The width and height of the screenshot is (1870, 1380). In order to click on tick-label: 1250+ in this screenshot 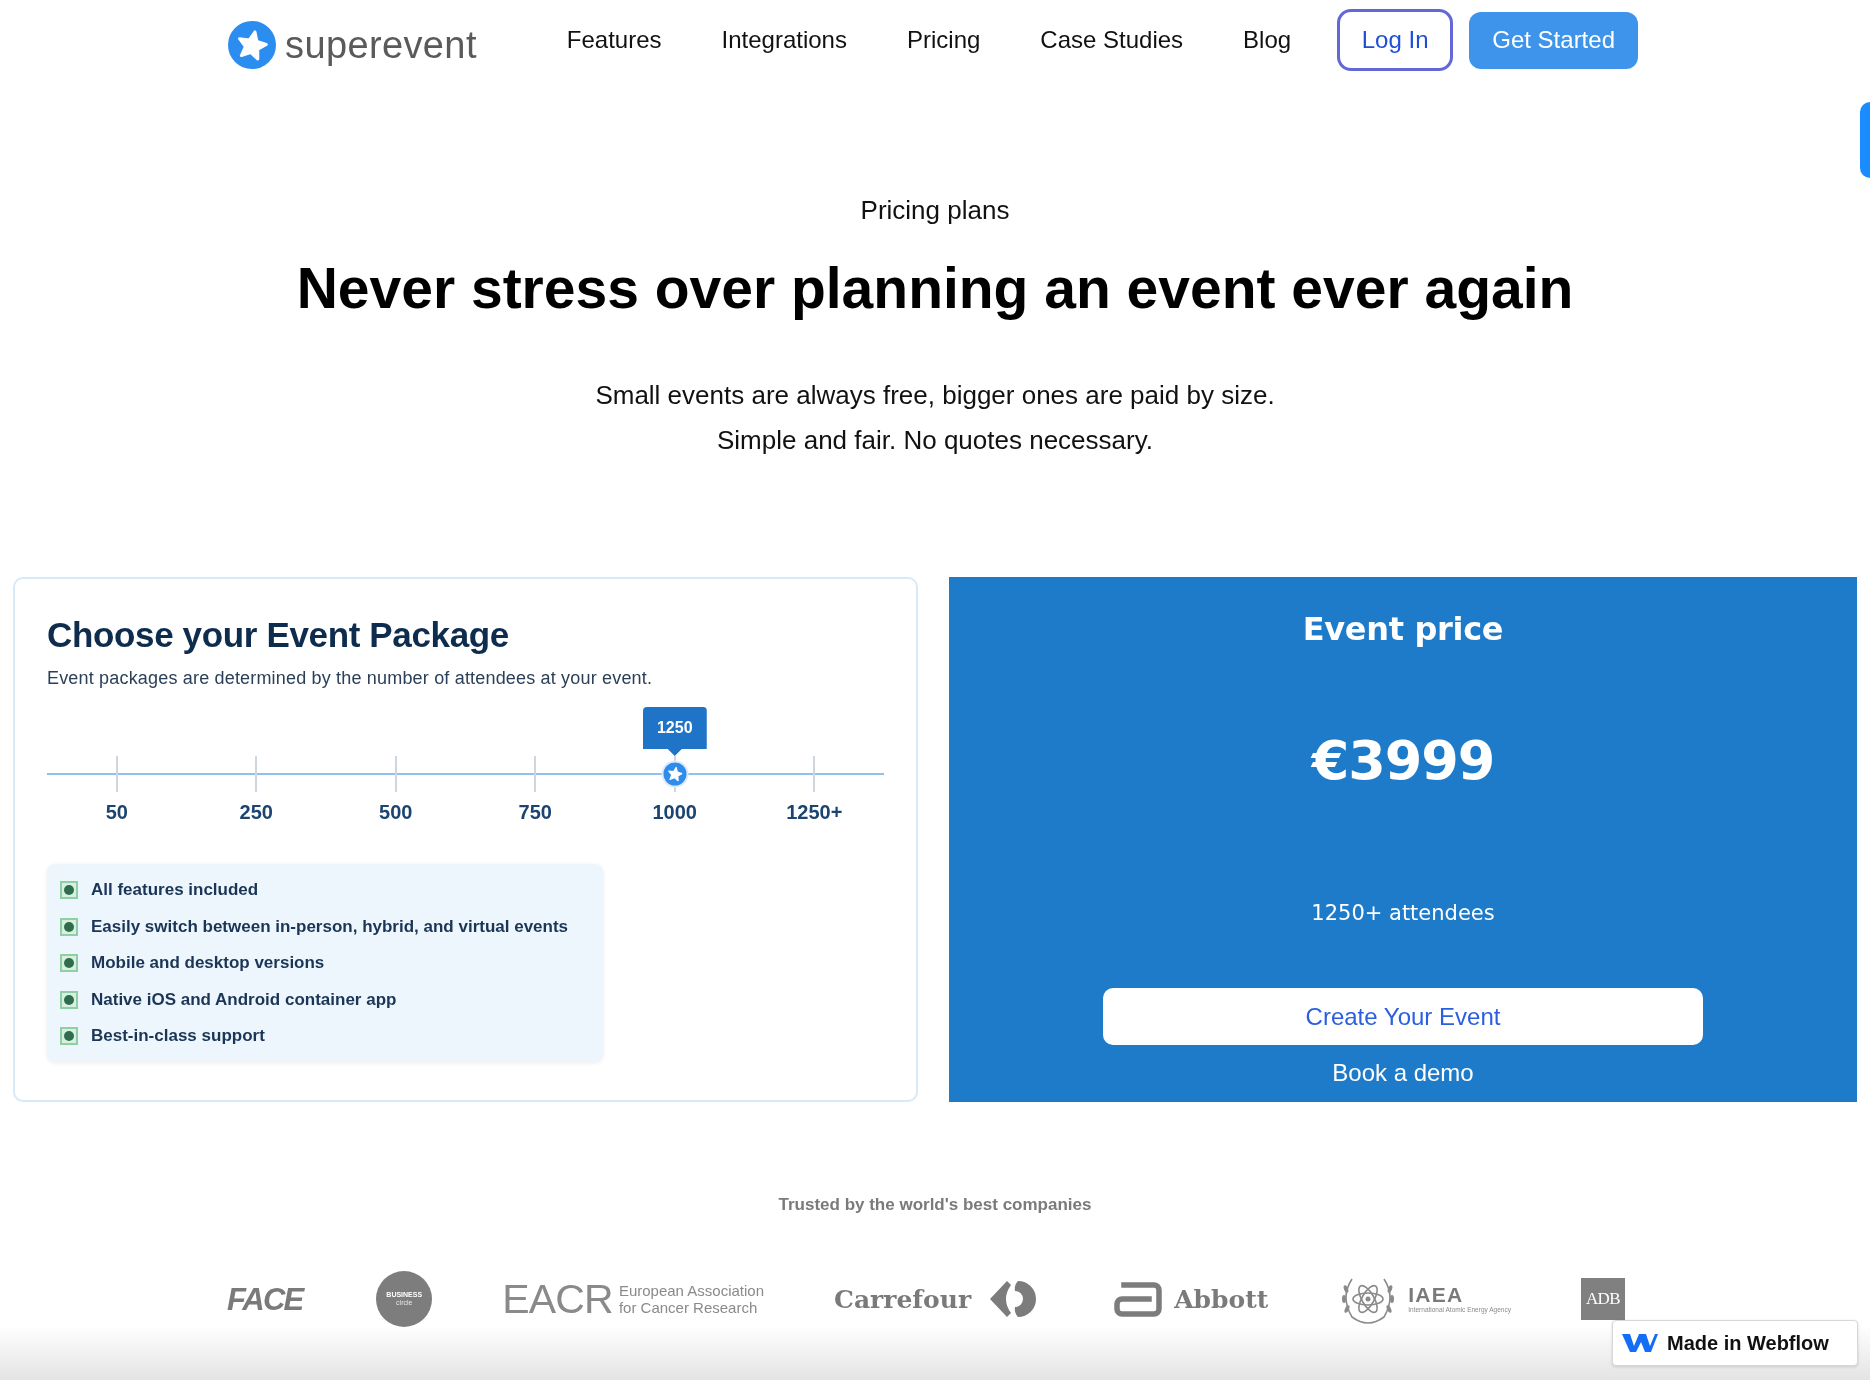, I will do `click(814, 812)`.